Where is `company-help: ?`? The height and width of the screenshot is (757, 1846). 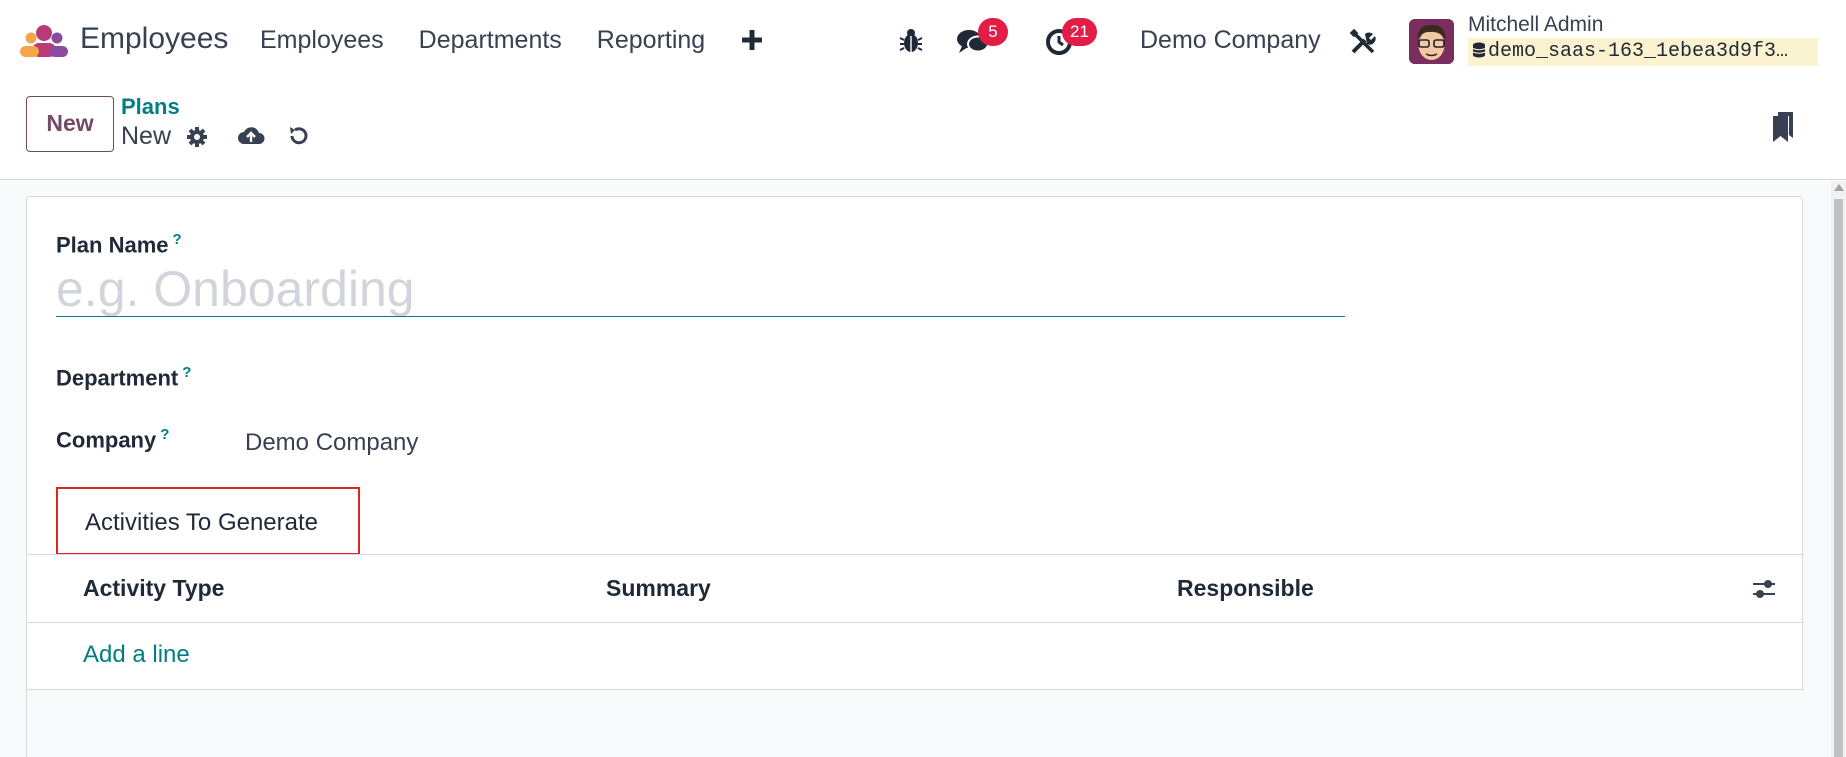
company-help: ? is located at coordinates (164, 434).